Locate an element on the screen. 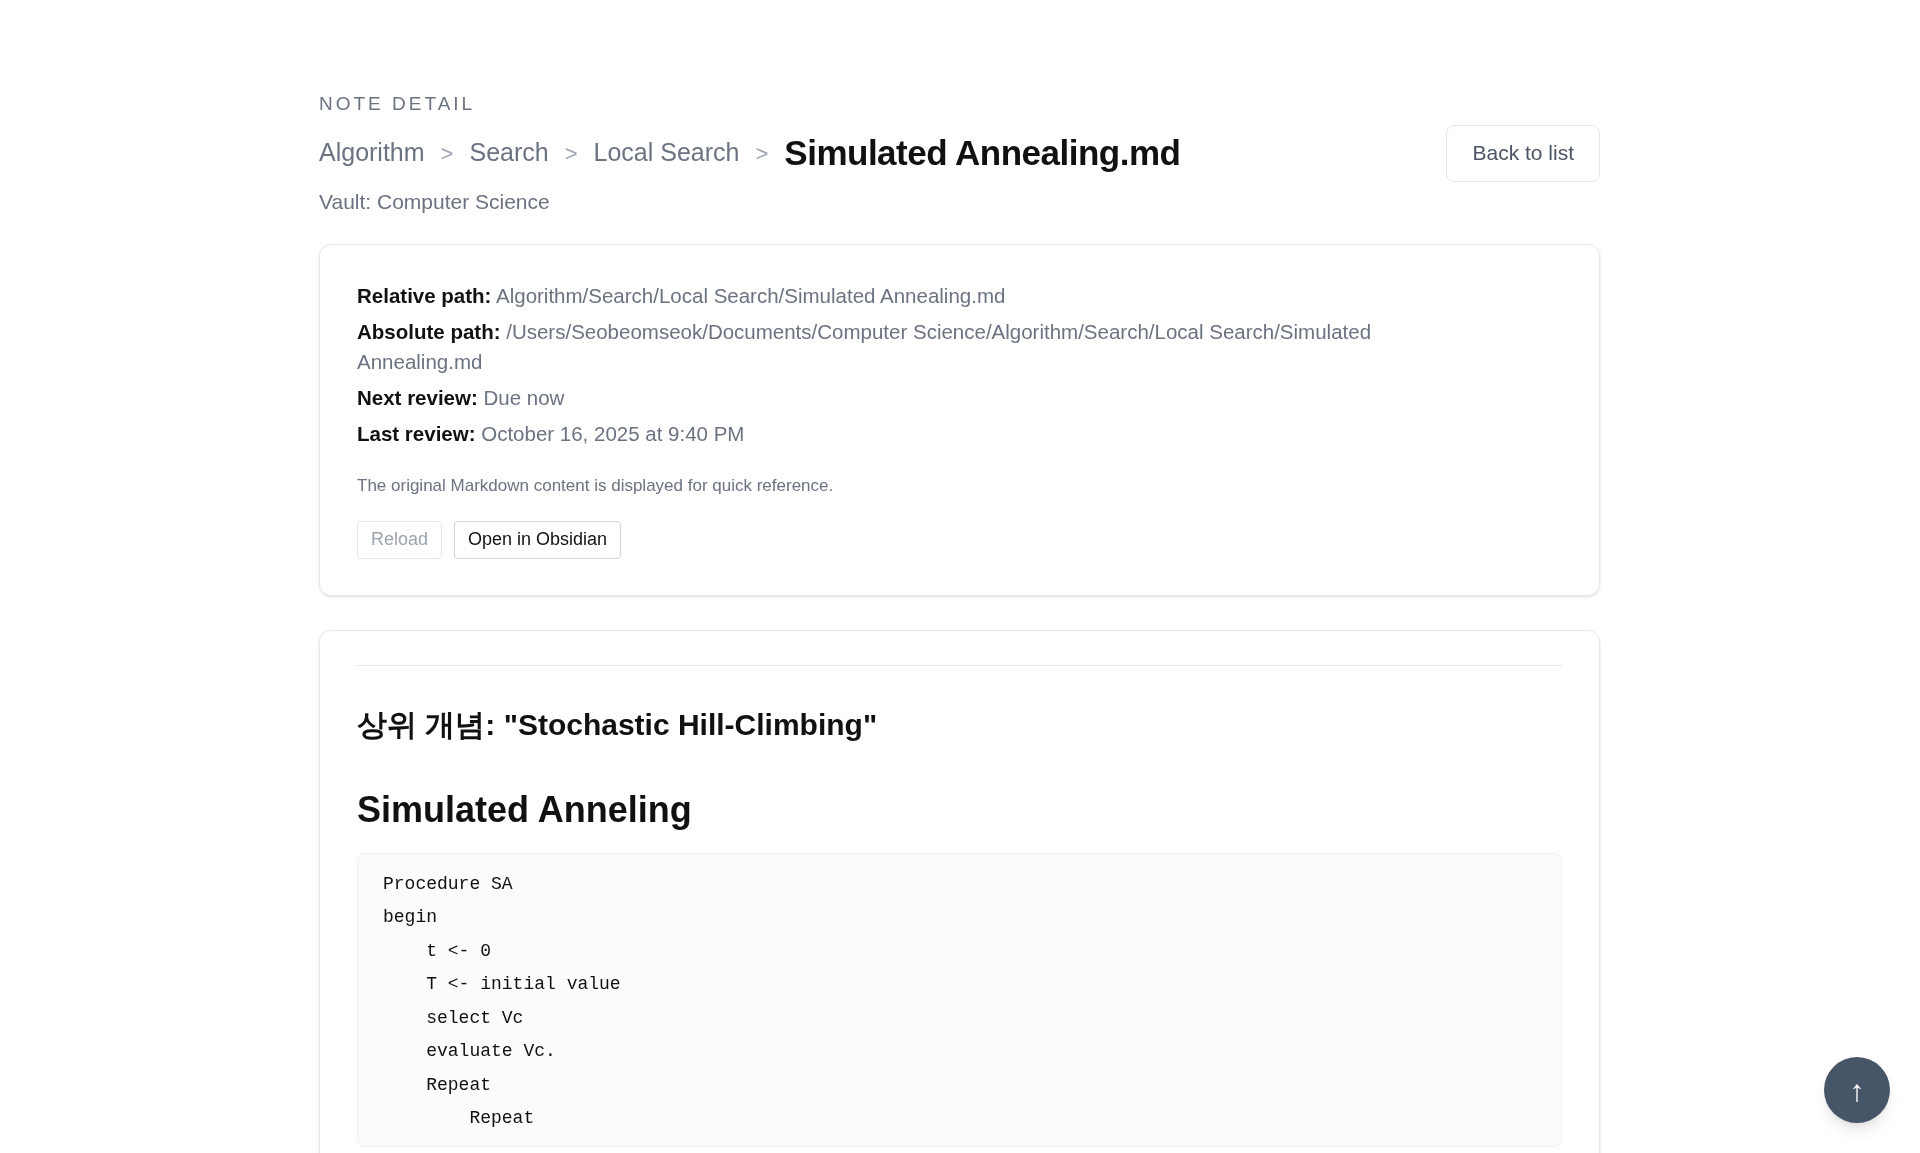  vault-label: Vault: Computer Science is located at coordinates (435, 201).